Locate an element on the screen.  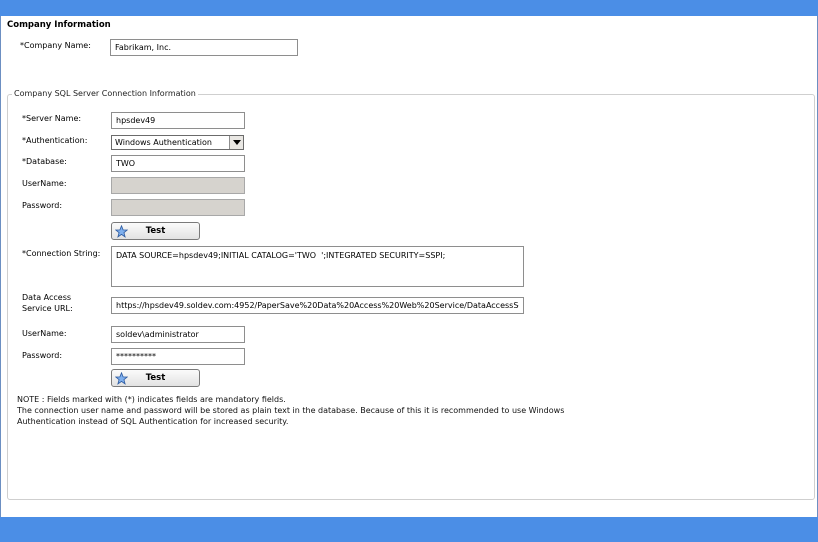
data-access-url-label-line1: Data Access is located at coordinates (47, 297).